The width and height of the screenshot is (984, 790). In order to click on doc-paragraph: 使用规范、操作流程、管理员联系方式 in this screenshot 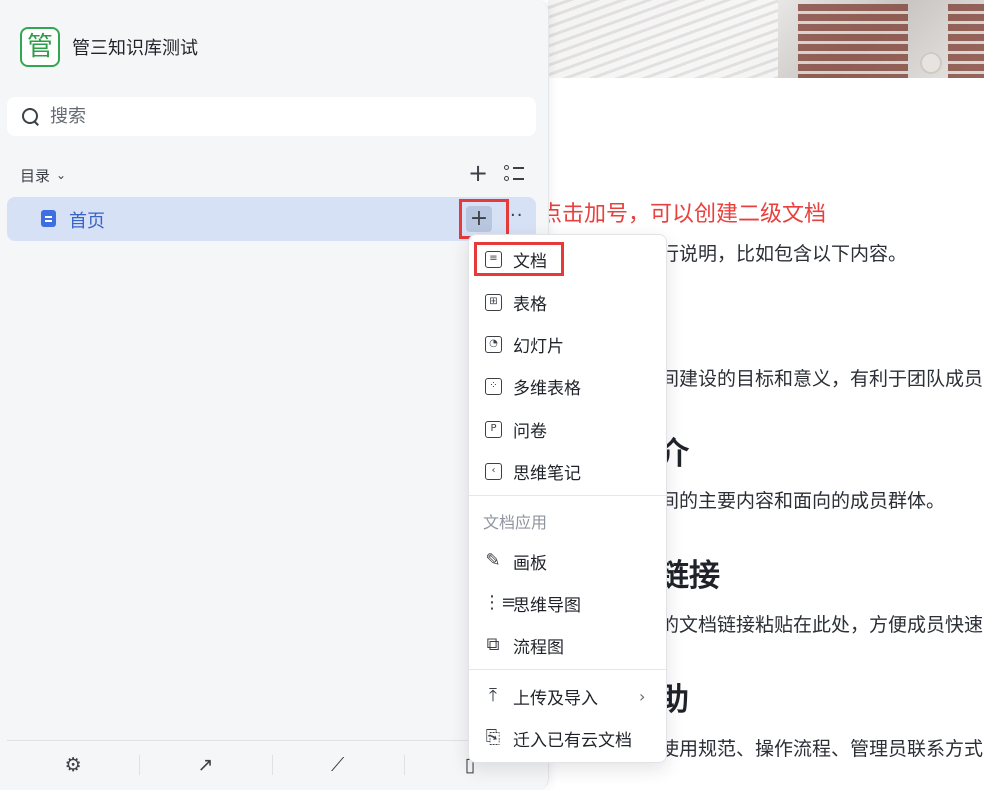, I will do `click(822, 749)`.